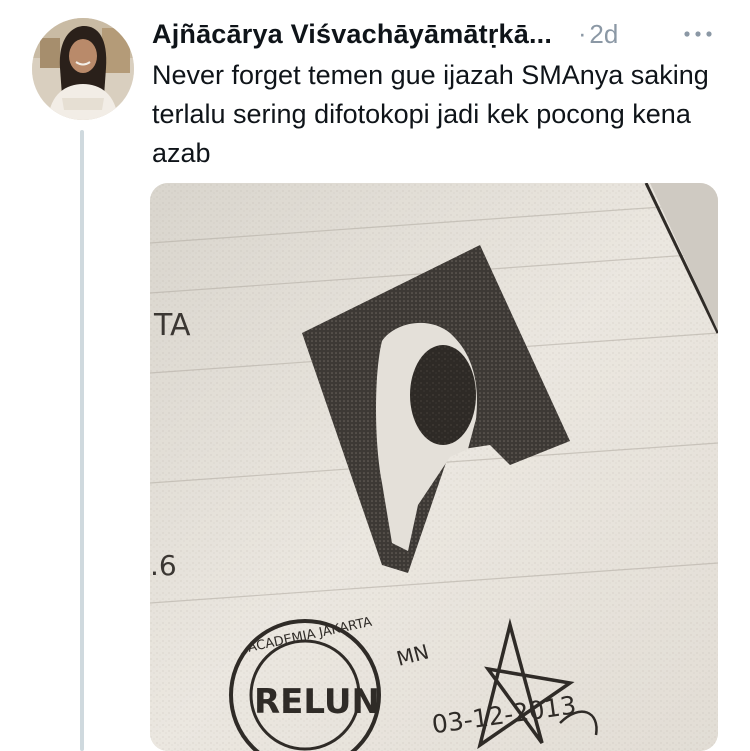 The height and width of the screenshot is (751, 750). I want to click on avatar-photo, so click(83, 69).